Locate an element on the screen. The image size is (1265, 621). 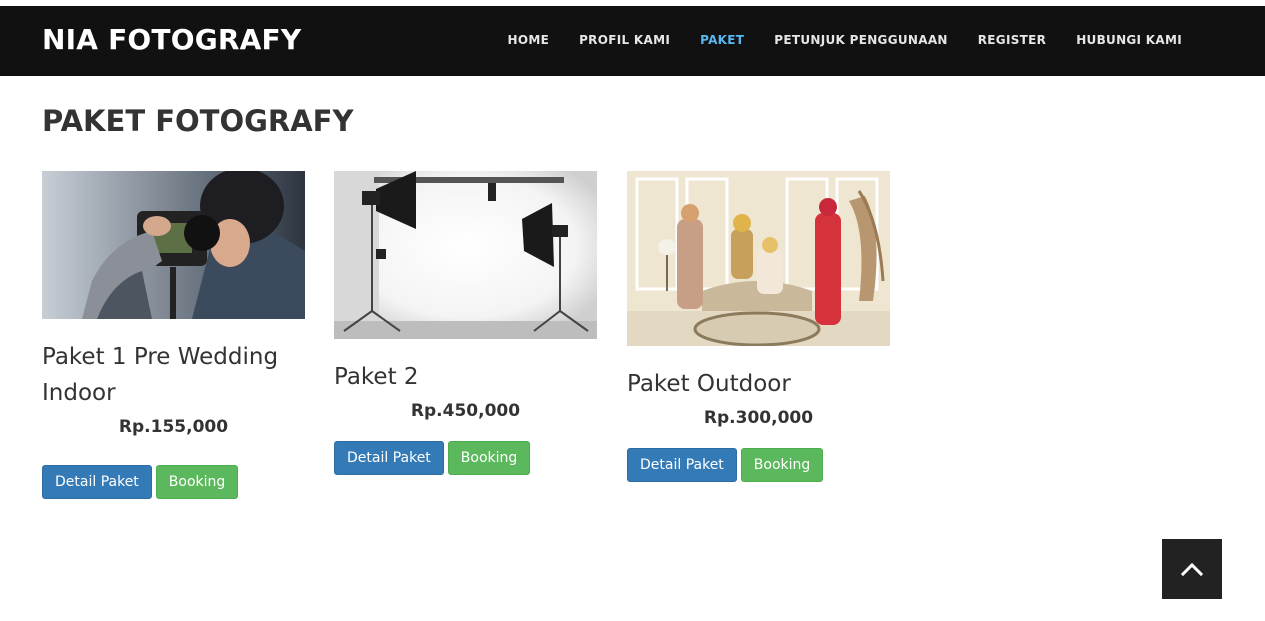
package-name: Paket 2 is located at coordinates (465, 377).